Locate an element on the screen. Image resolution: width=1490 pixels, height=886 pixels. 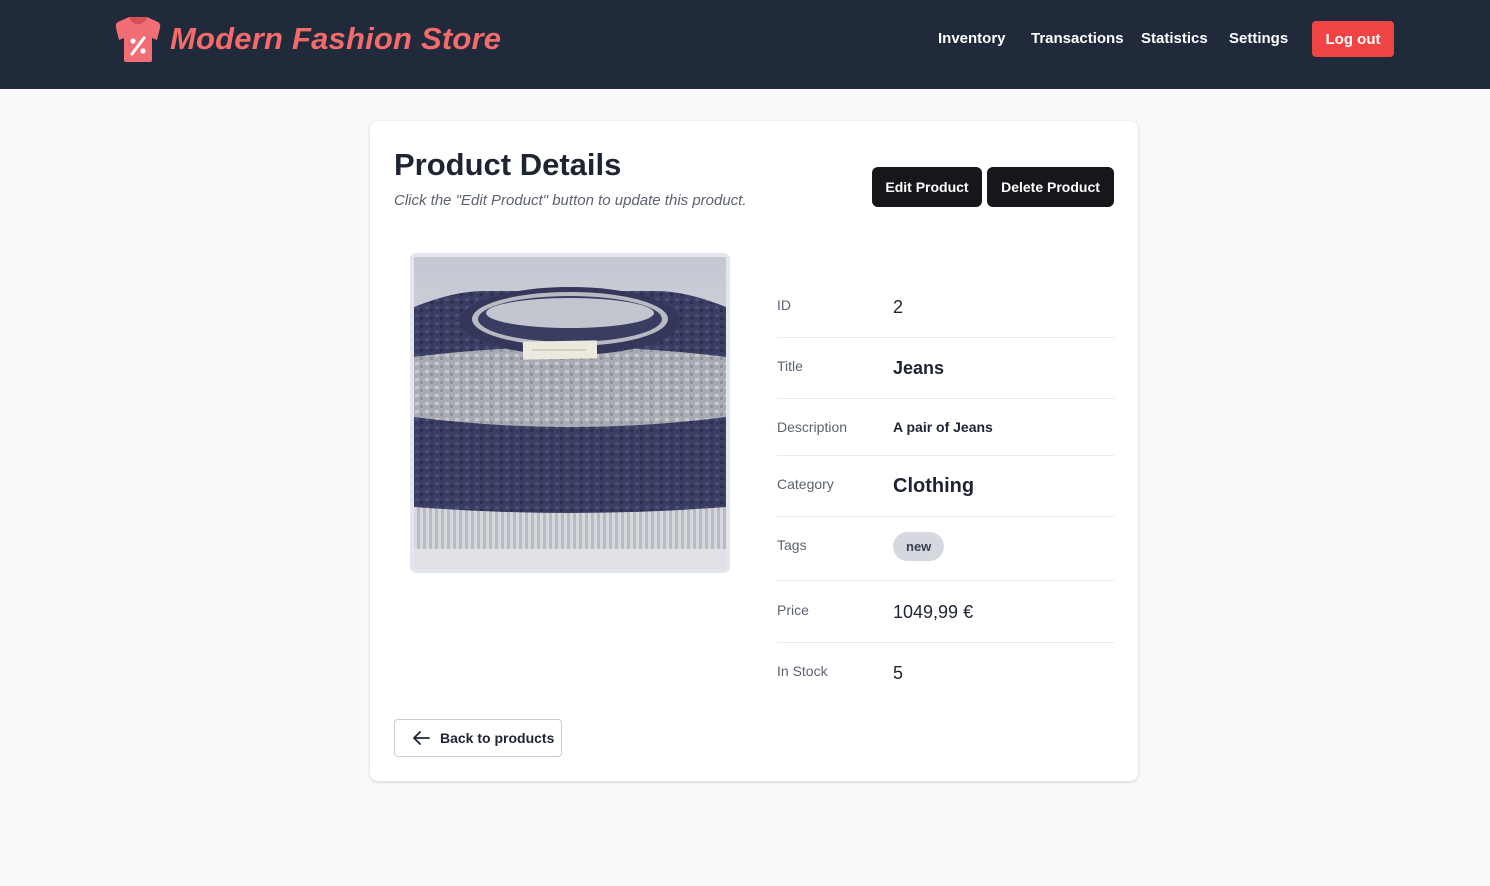
page-title: Product Details is located at coordinates (508, 164).